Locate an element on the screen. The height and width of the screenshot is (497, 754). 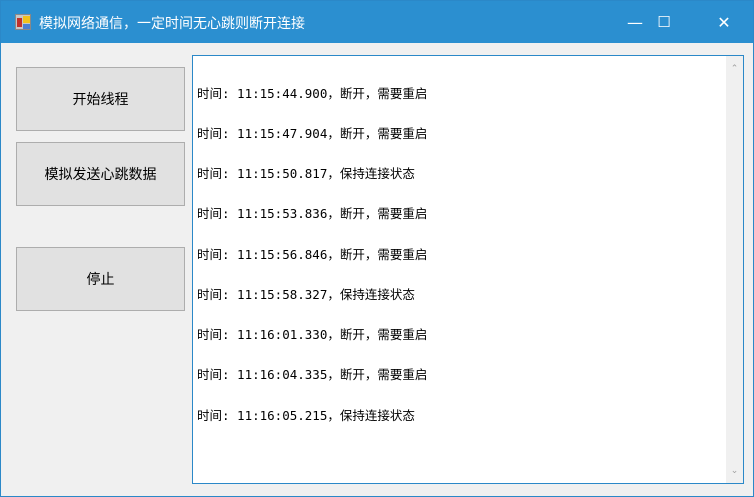
app-icon is located at coordinates (23, 22).